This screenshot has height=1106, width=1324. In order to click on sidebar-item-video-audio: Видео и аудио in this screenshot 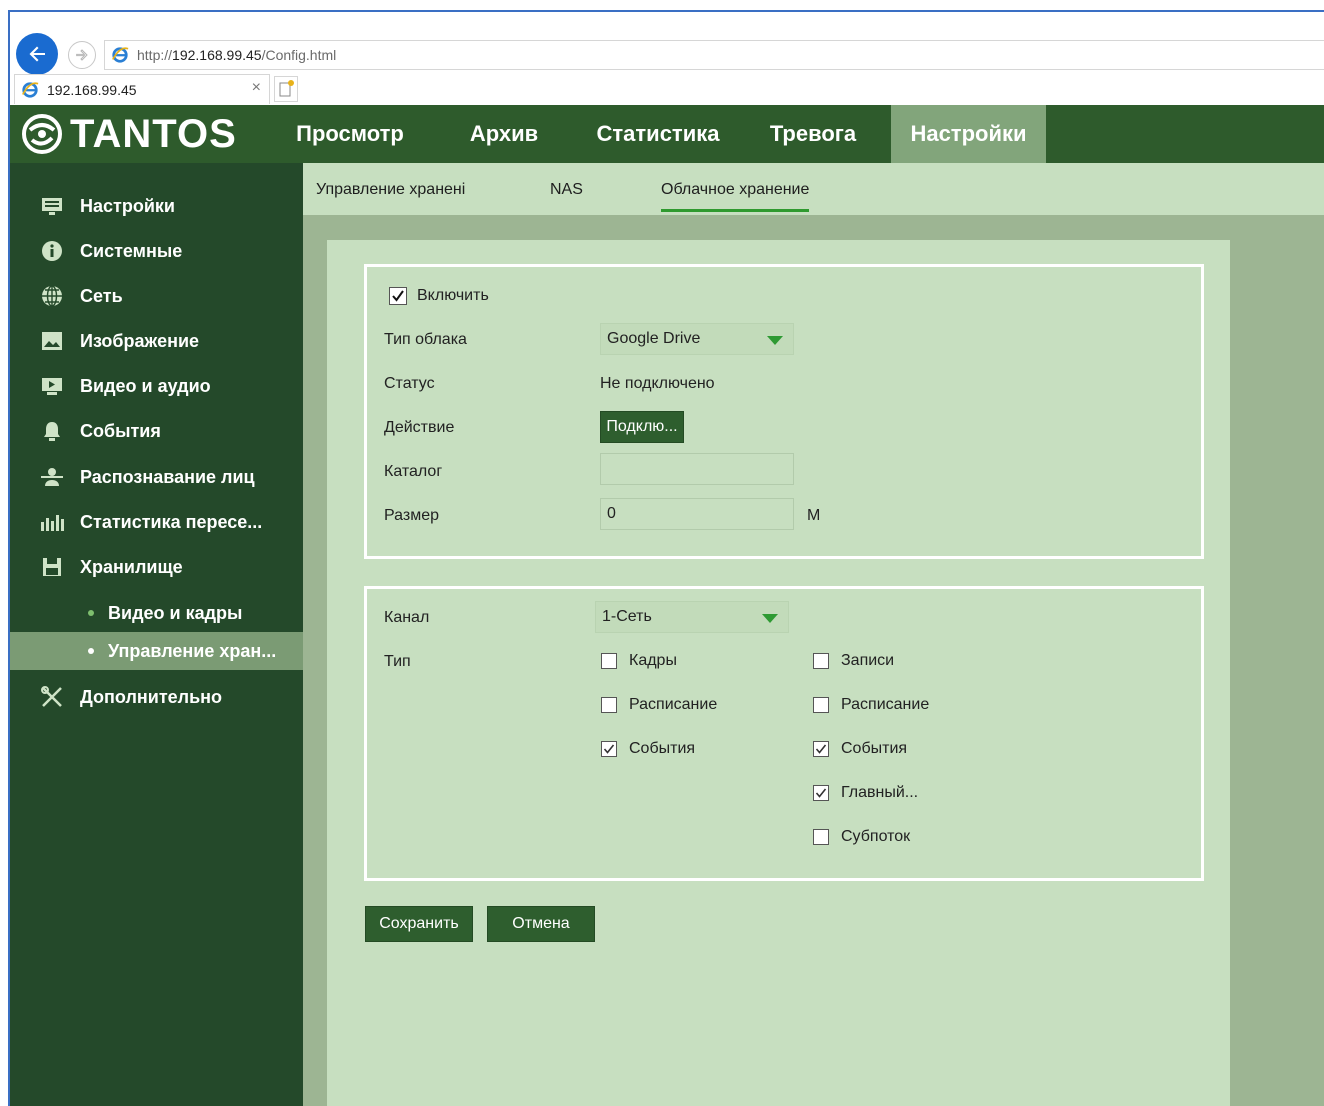, I will do `click(156, 386)`.